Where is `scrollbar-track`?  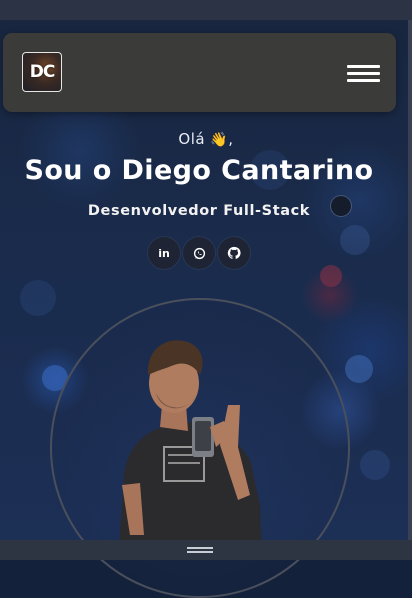 scrollbar-track is located at coordinates (410, 280).